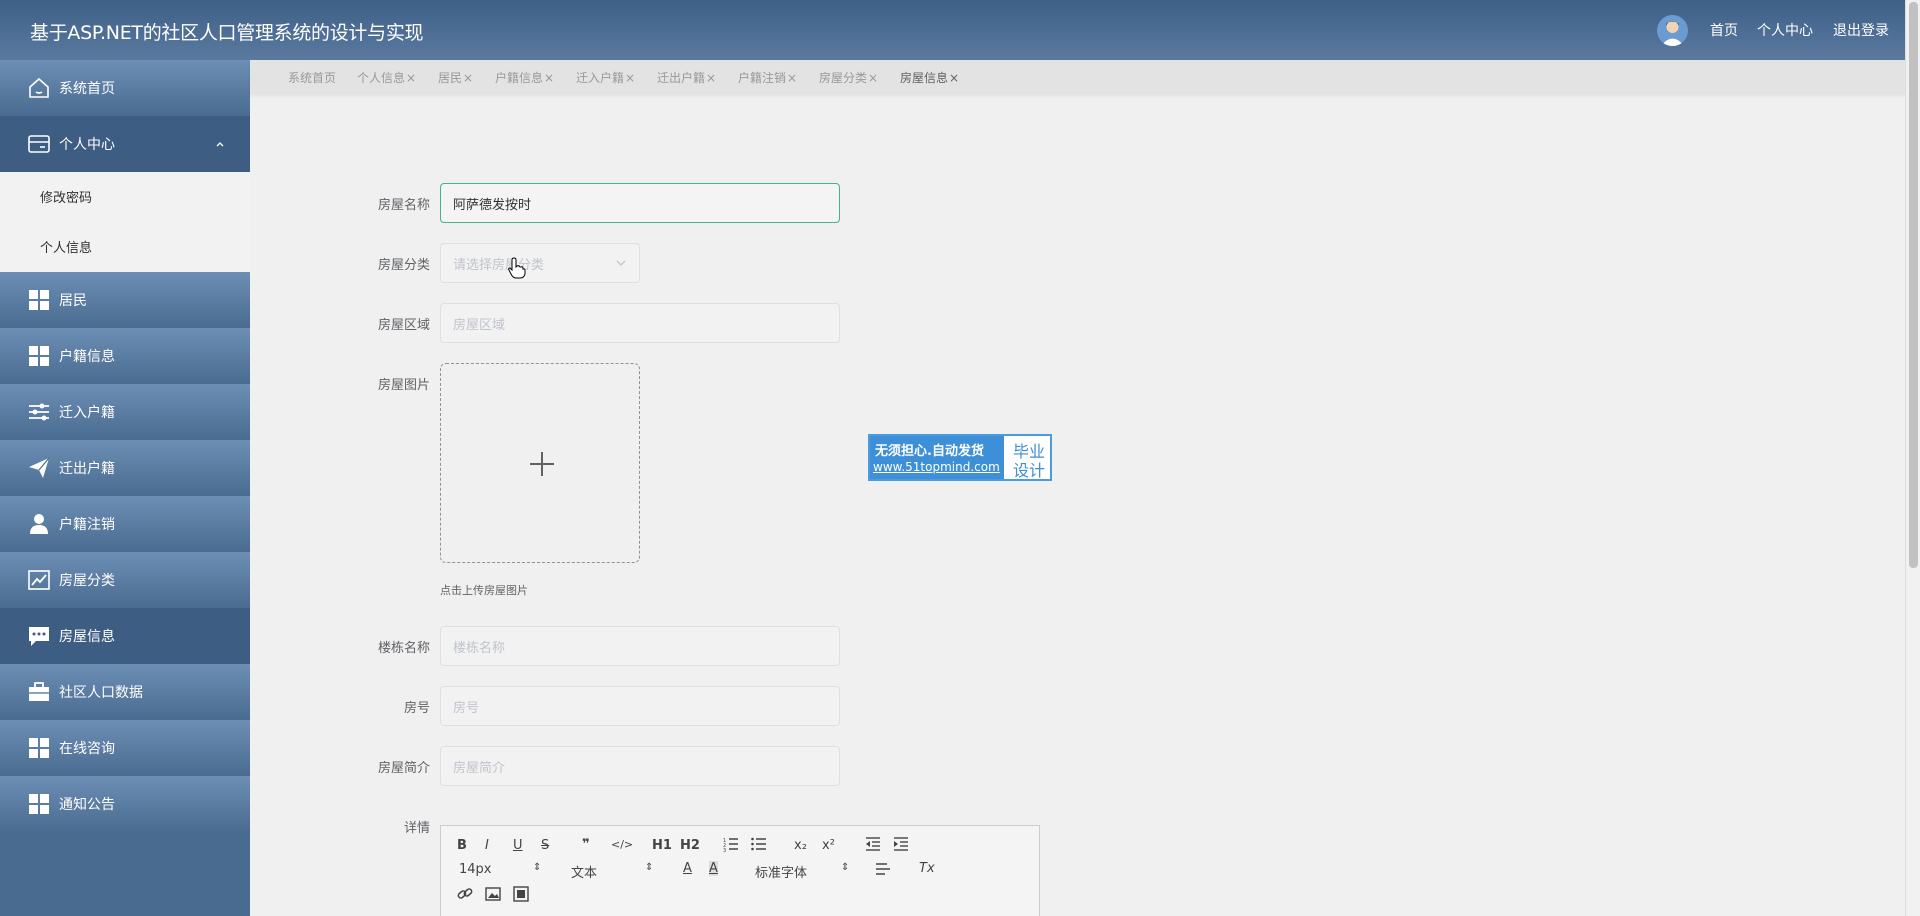 This screenshot has height=916, width=1920. I want to click on block-type-select: 文本, so click(584, 871).